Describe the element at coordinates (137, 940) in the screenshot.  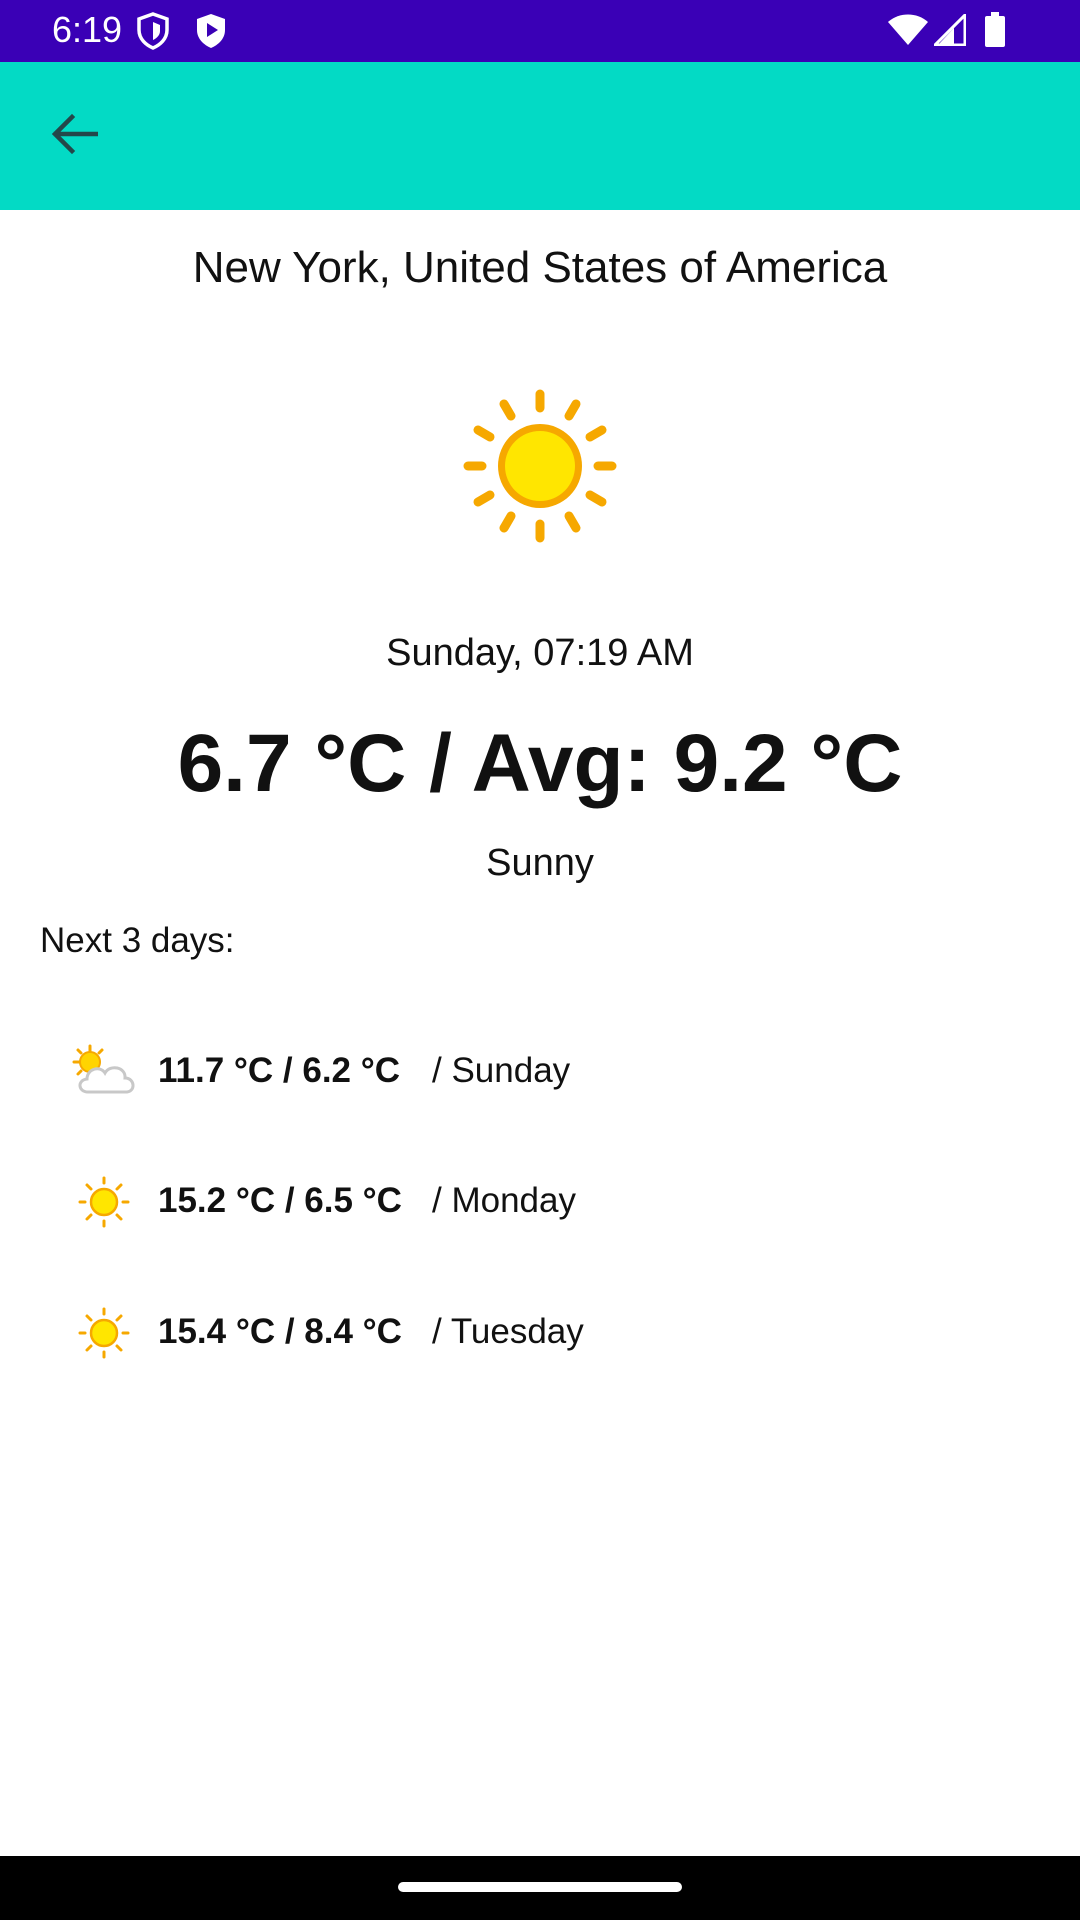
I see `next-days-label: Next 3 days:` at that location.